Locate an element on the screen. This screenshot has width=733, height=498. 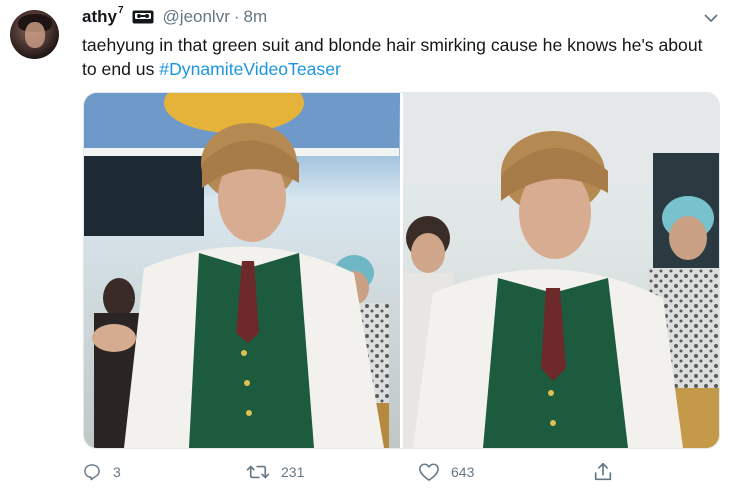
like-button: 643 is located at coordinates (446, 472).